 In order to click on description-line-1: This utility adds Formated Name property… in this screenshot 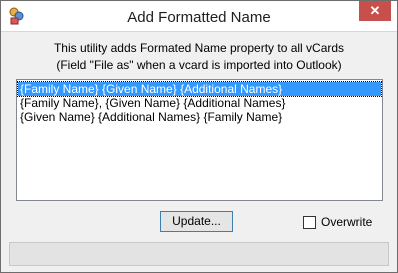, I will do `click(199, 48)`.